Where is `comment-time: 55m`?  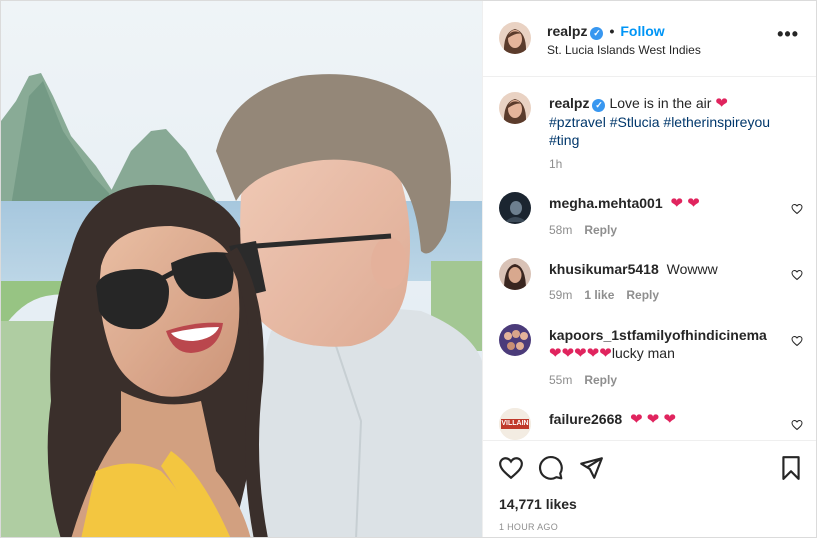 comment-time: 55m is located at coordinates (560, 380).